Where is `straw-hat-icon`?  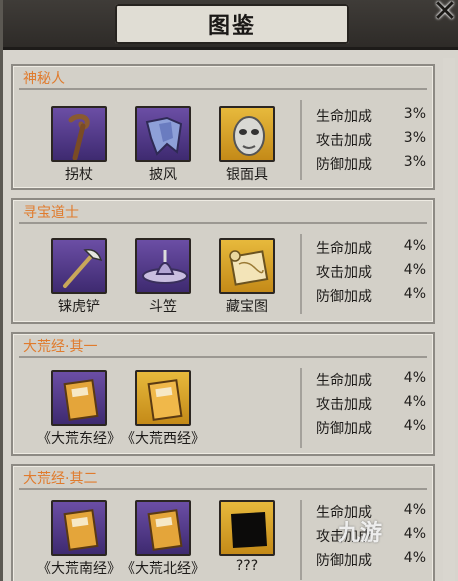
straw-hat-icon is located at coordinates (163, 266).